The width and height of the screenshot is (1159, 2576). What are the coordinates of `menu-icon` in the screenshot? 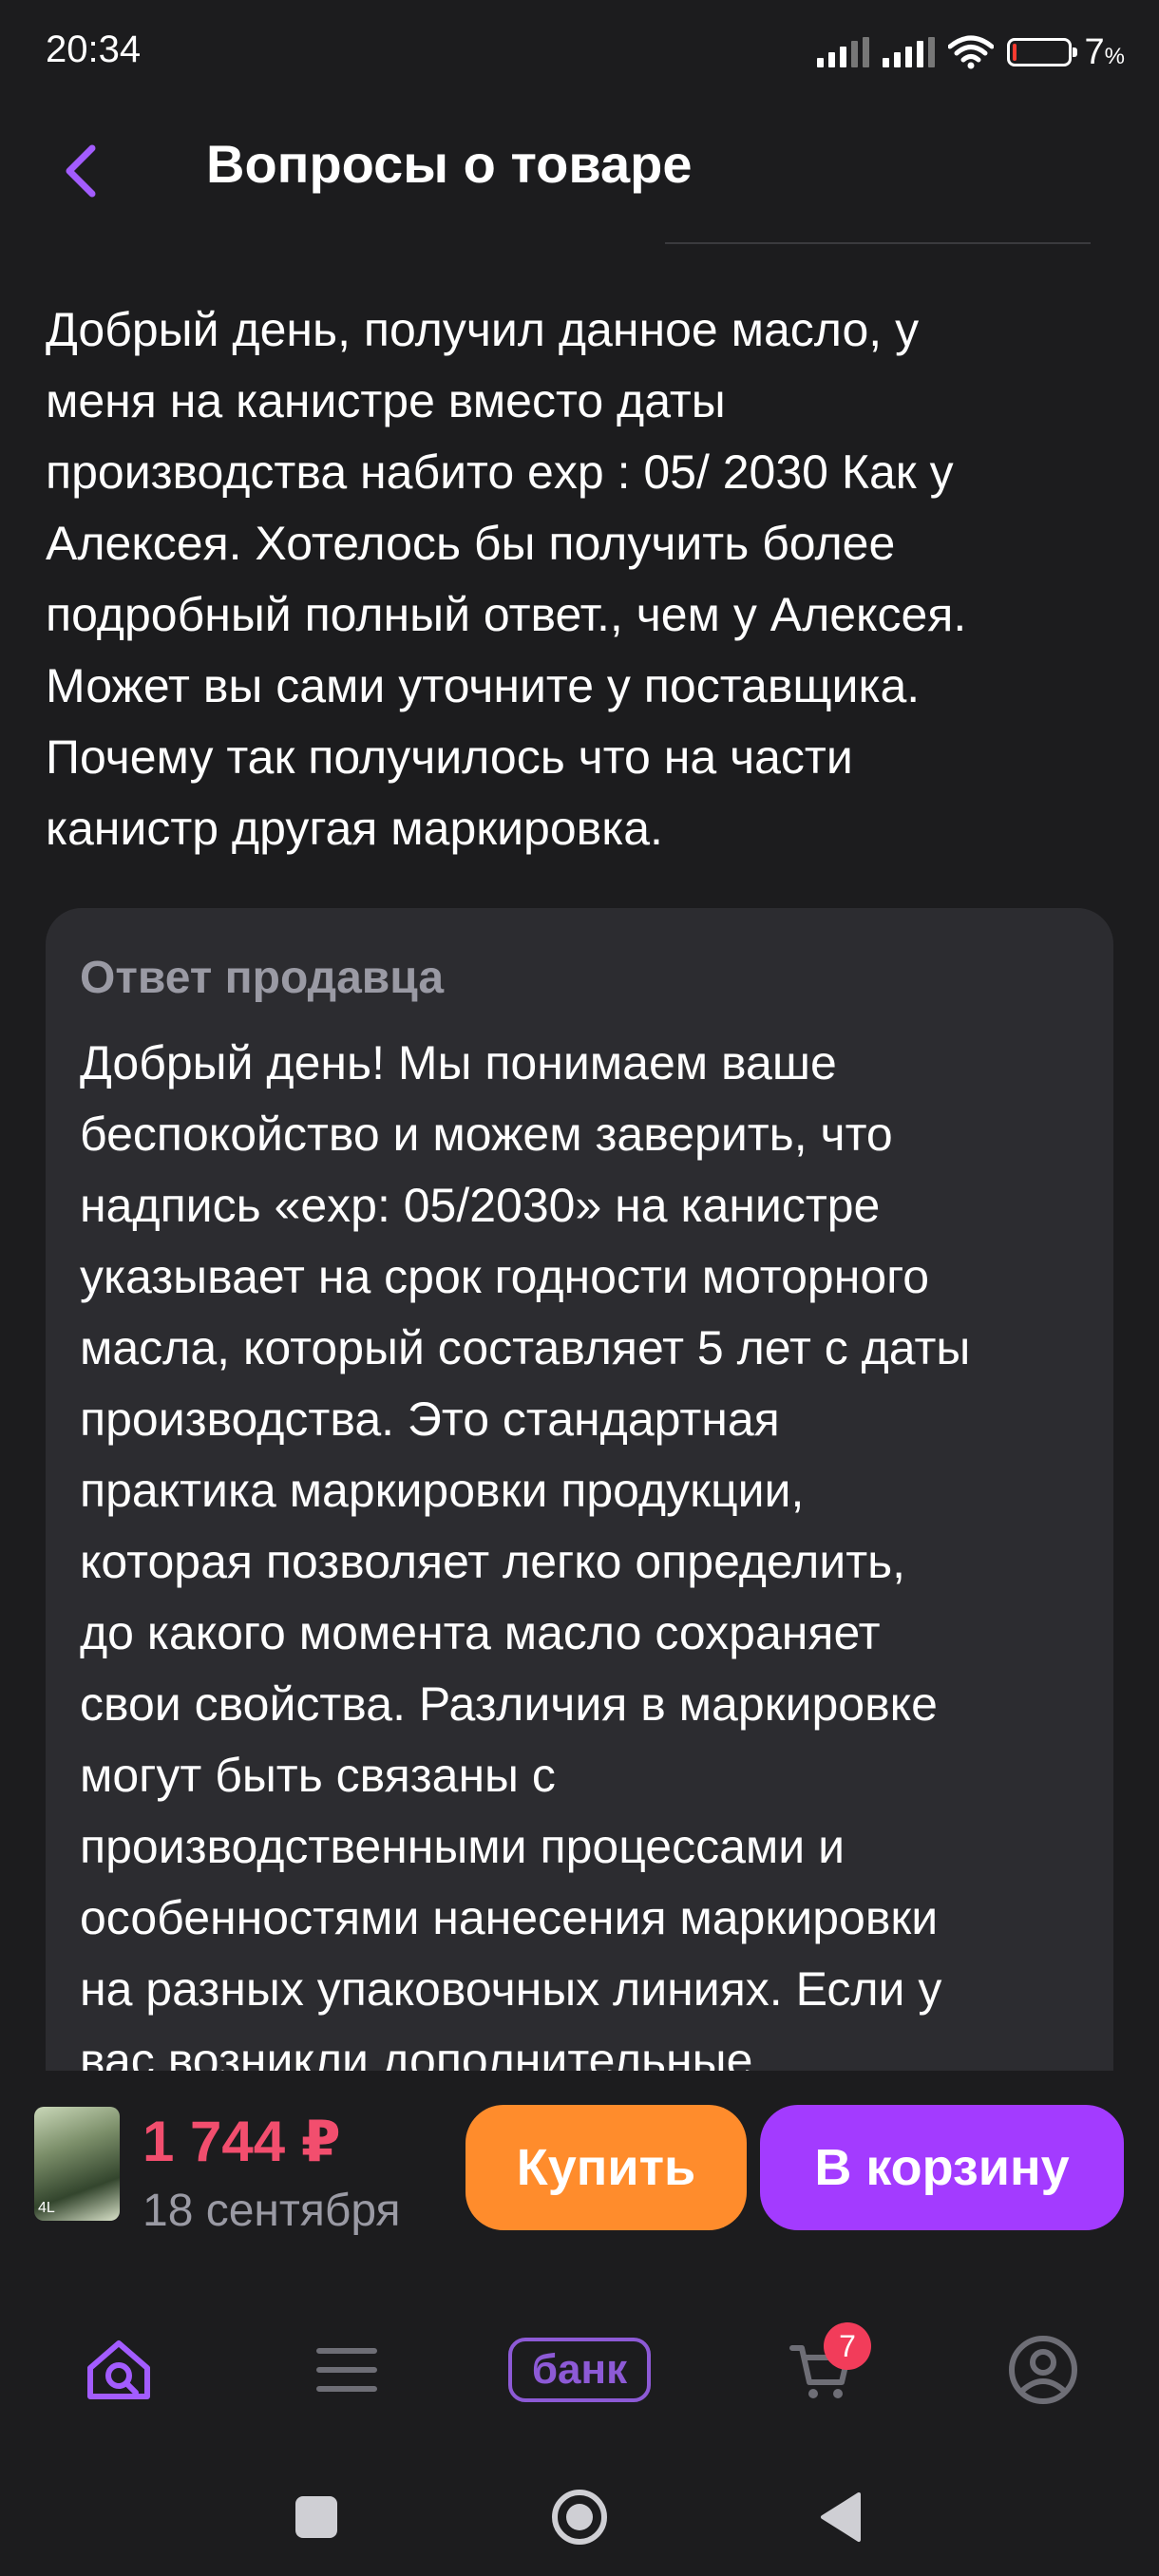 It's located at (346, 2370).